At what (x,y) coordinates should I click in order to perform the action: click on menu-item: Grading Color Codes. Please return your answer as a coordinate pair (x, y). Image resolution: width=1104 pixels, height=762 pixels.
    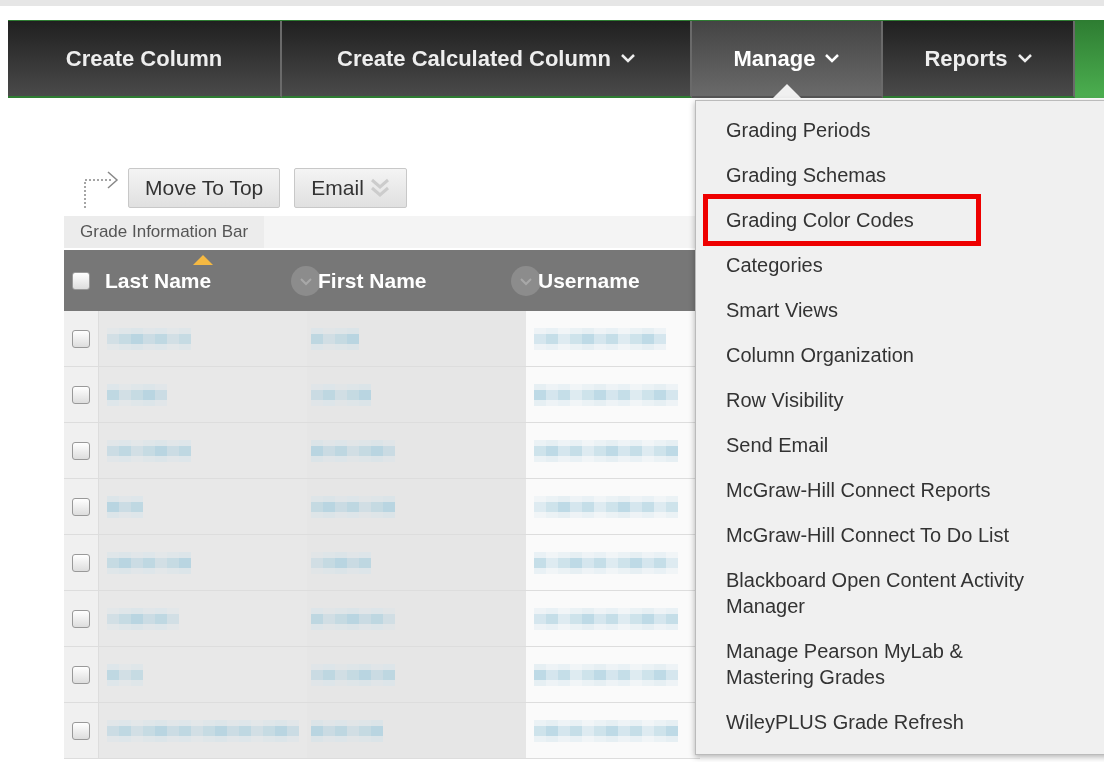
    Looking at the image, I should click on (842, 219).